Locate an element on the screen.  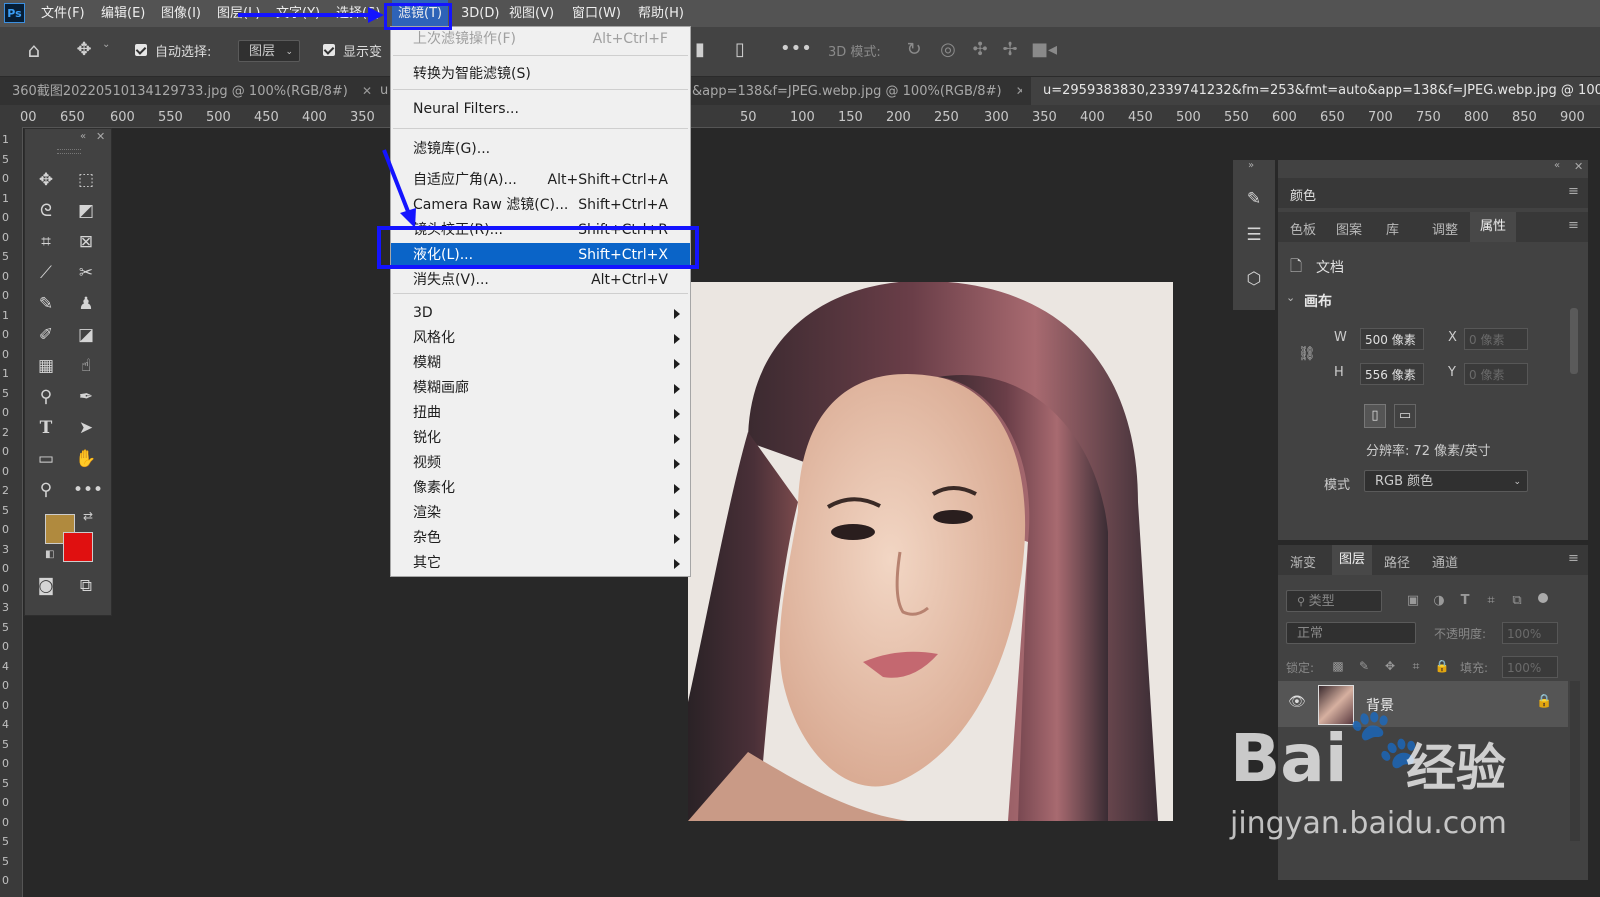
watermark-url: jingyan.baidu.com is located at coordinates (1368, 823).